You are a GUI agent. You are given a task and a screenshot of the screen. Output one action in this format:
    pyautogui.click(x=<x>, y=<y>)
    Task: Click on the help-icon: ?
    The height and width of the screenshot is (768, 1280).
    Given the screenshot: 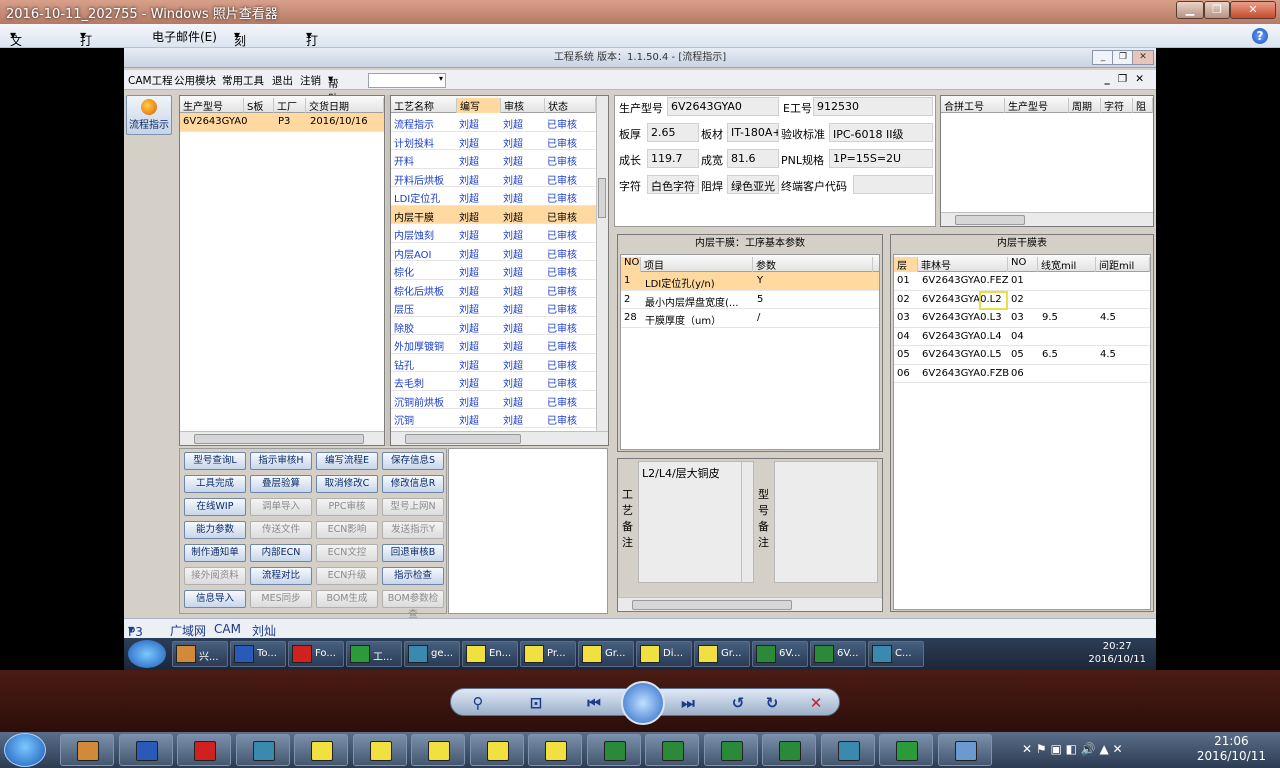 What is the action you would take?
    pyautogui.click(x=1260, y=36)
    